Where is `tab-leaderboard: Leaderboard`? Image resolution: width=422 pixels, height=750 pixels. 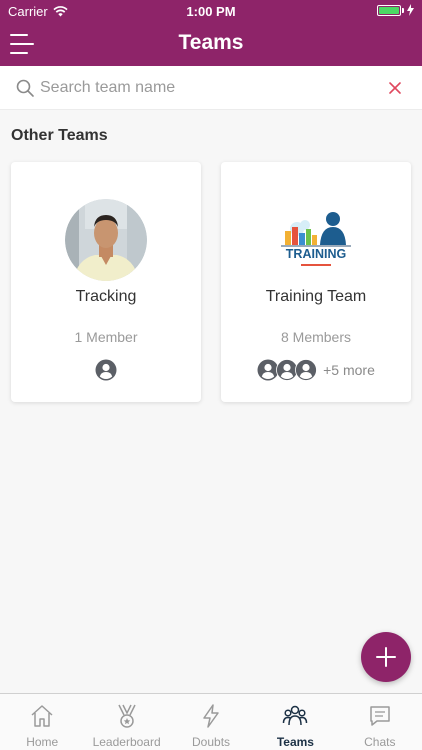
tab-leaderboard: Leaderboard is located at coordinates (126, 722).